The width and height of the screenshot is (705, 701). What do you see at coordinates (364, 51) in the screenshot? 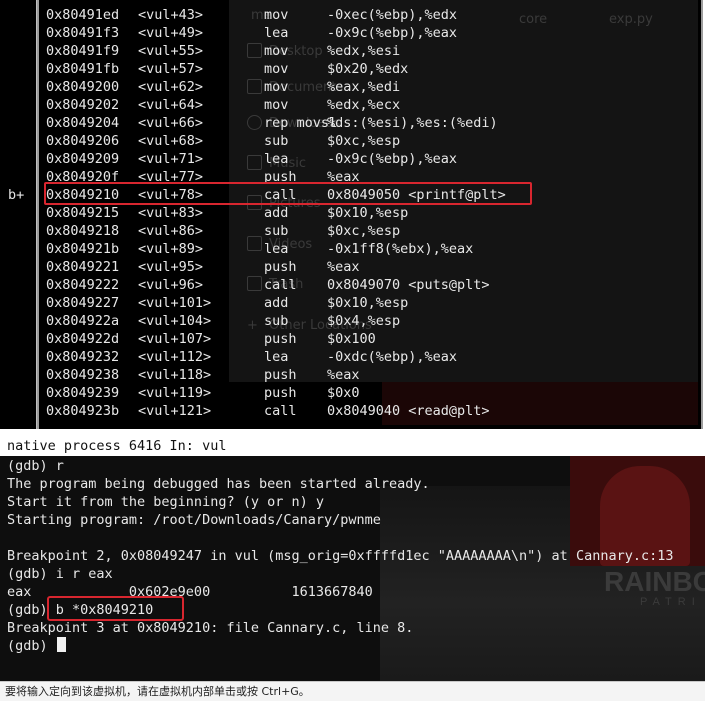
I see `instruction-operands: %edx,%esi` at bounding box center [364, 51].